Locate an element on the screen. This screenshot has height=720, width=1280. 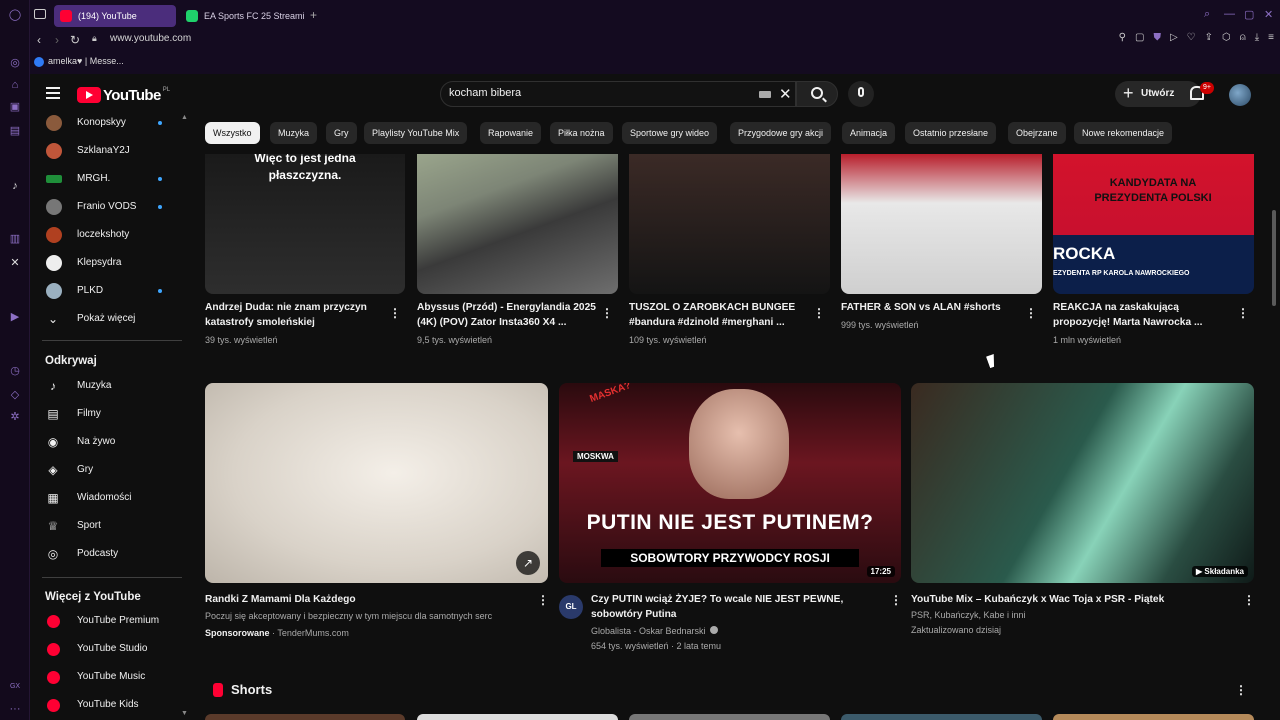
chip-new-recommendations: Nowe rekomendacje is located at coordinates (1123, 133).